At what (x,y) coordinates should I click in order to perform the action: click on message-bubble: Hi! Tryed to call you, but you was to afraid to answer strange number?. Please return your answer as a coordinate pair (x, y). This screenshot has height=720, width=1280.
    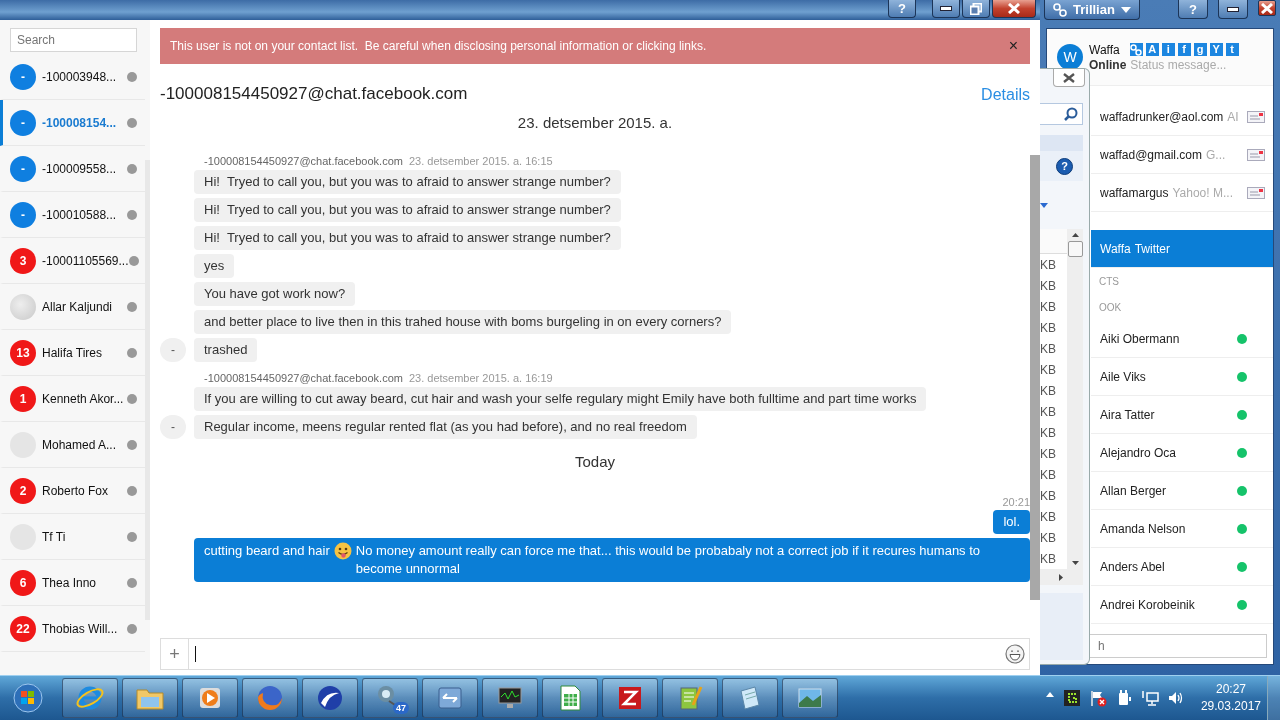
    Looking at the image, I should click on (407, 182).